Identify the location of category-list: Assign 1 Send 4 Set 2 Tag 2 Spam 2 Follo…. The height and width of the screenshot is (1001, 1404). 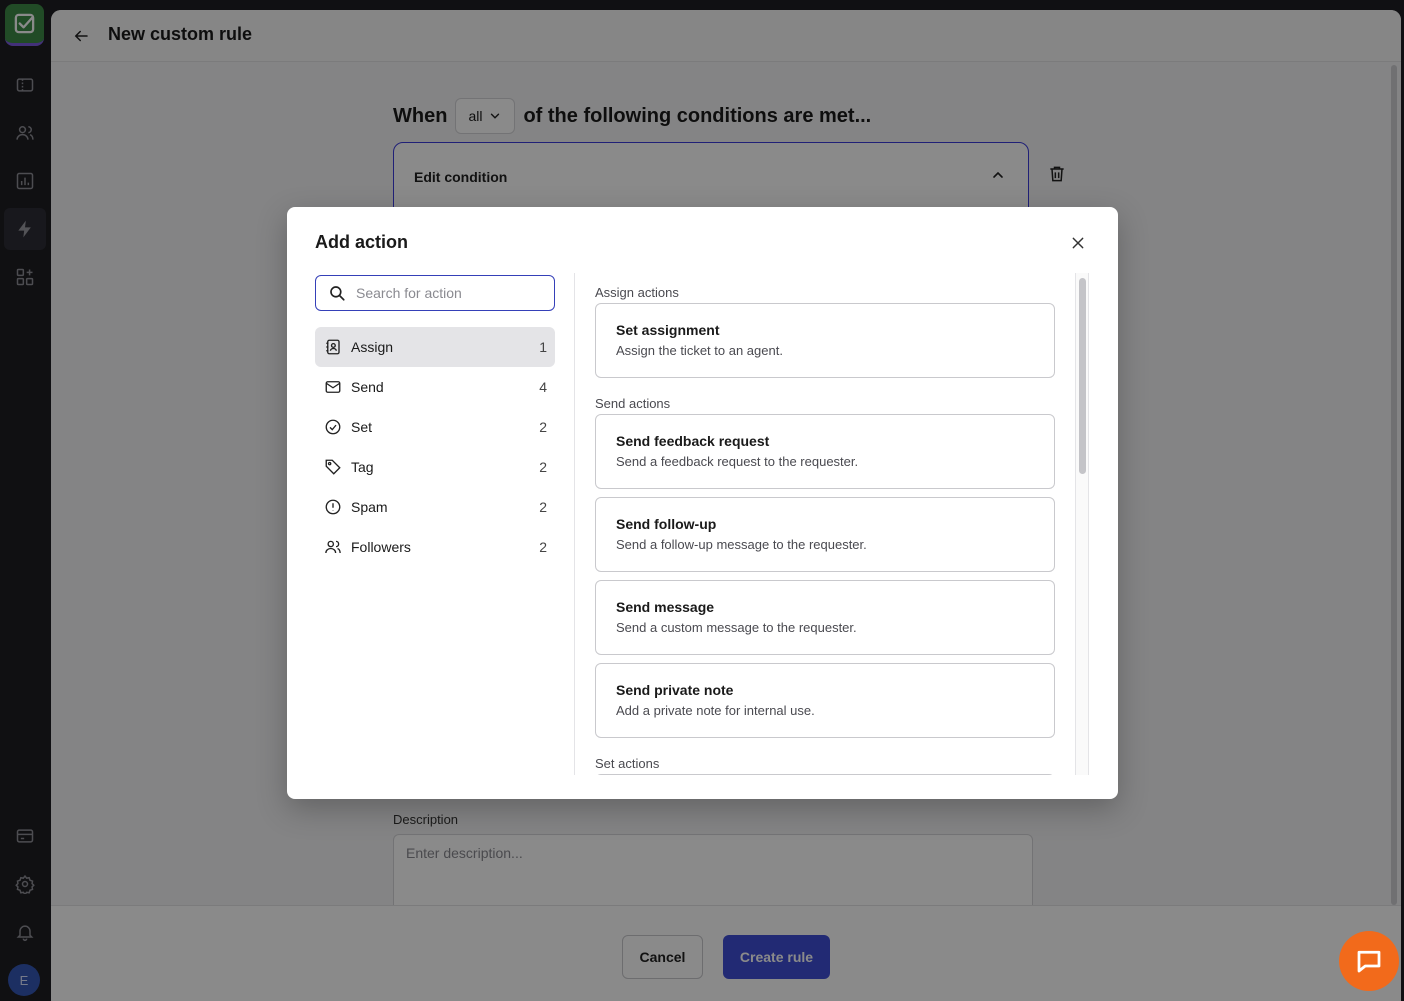
(435, 447).